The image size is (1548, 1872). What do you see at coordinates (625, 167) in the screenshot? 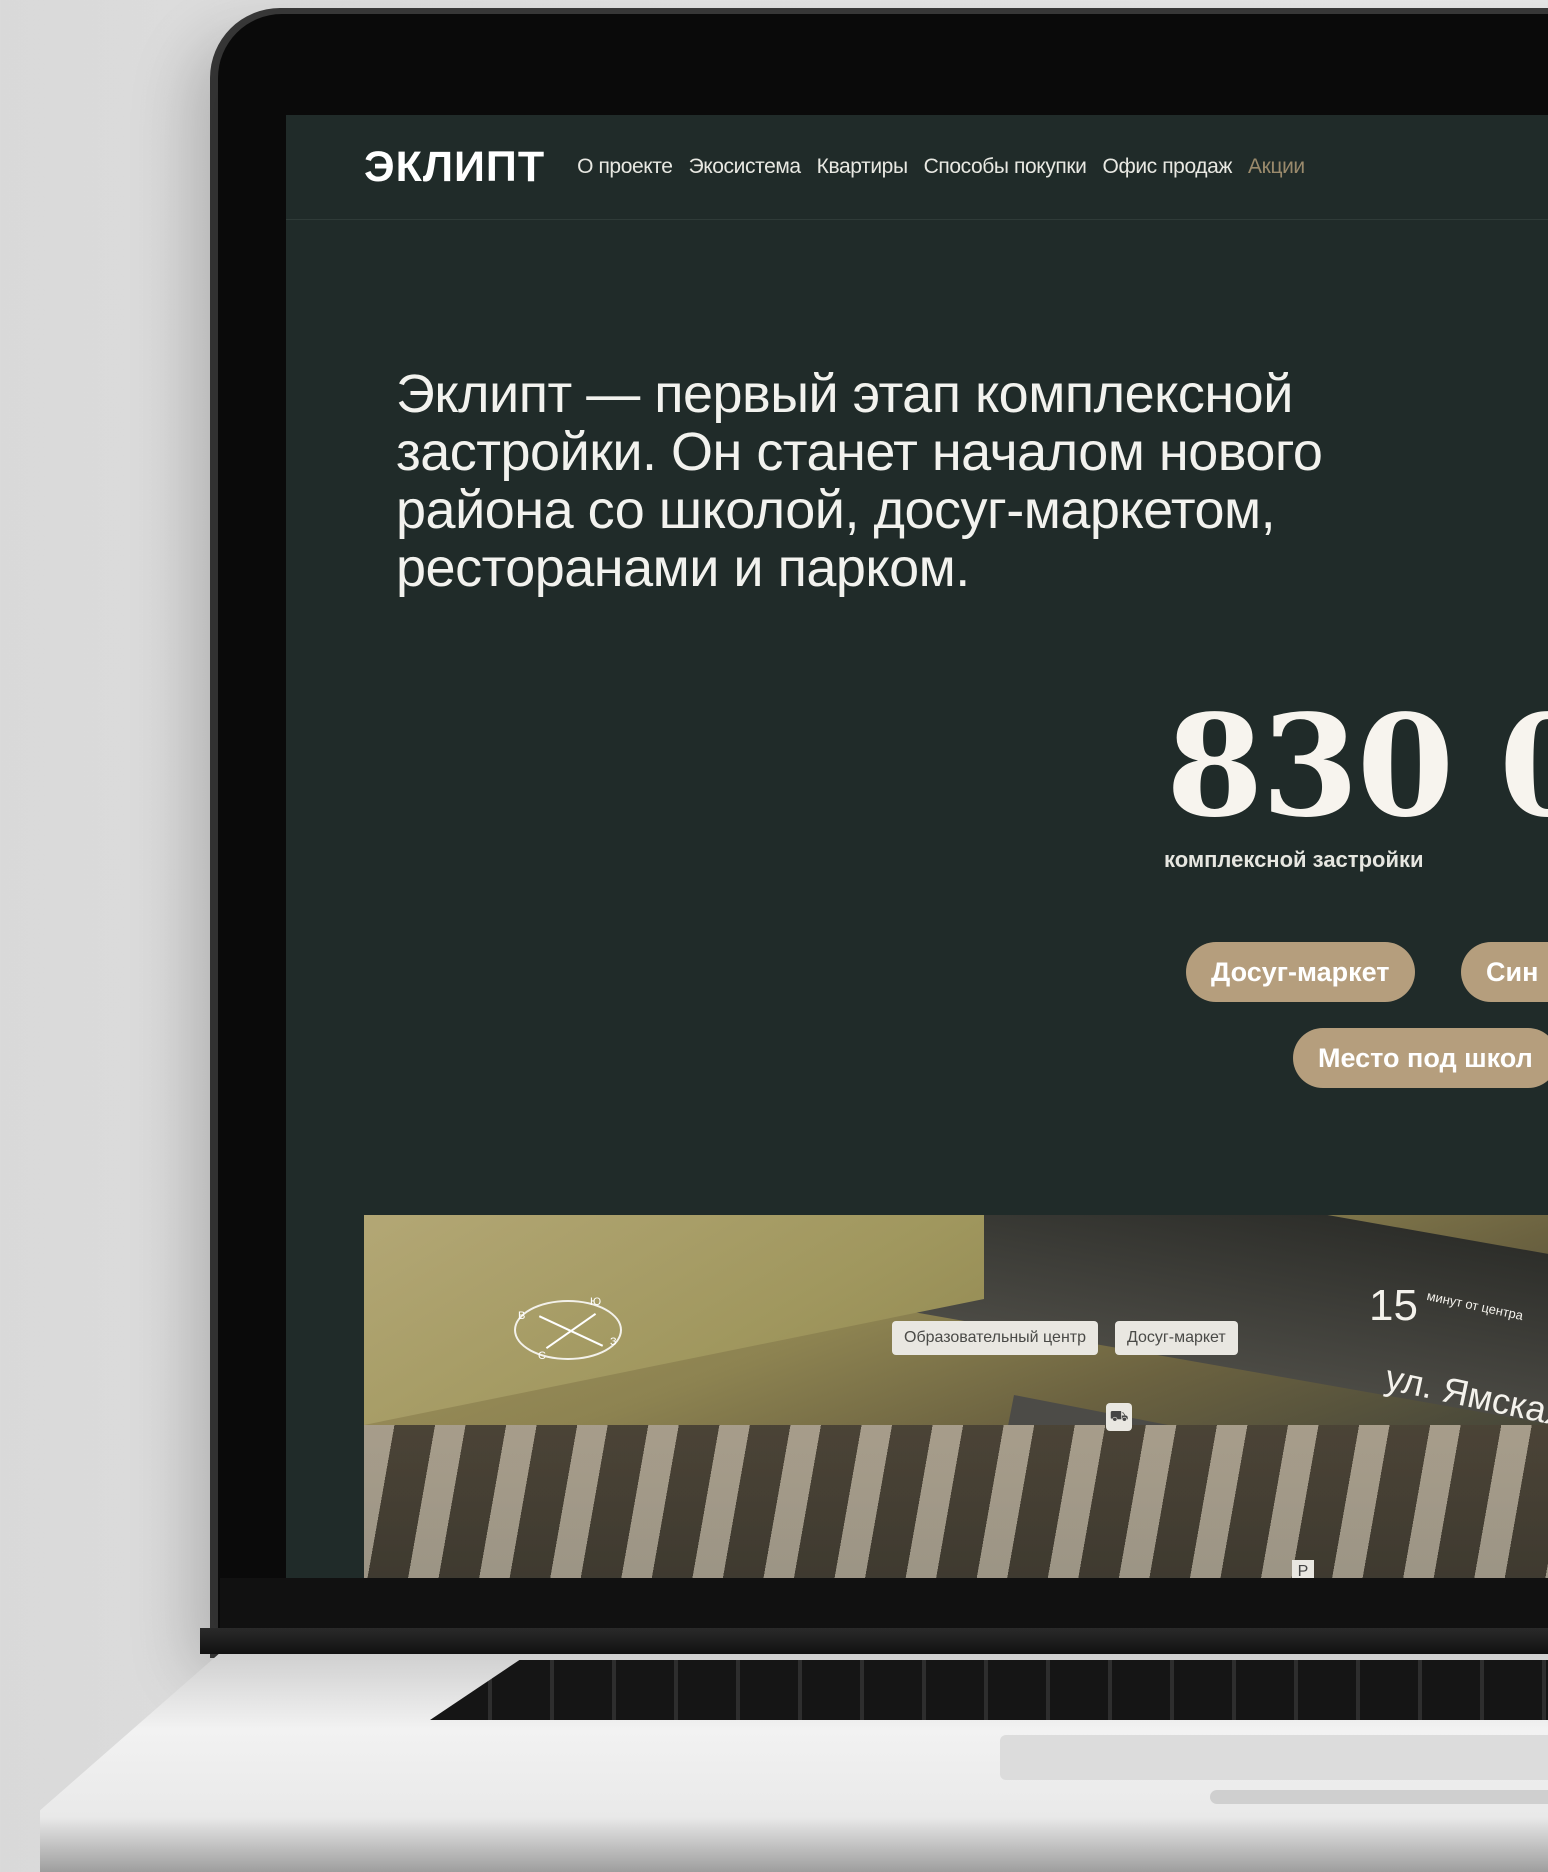
I see `nav-item-about: О проекте` at bounding box center [625, 167].